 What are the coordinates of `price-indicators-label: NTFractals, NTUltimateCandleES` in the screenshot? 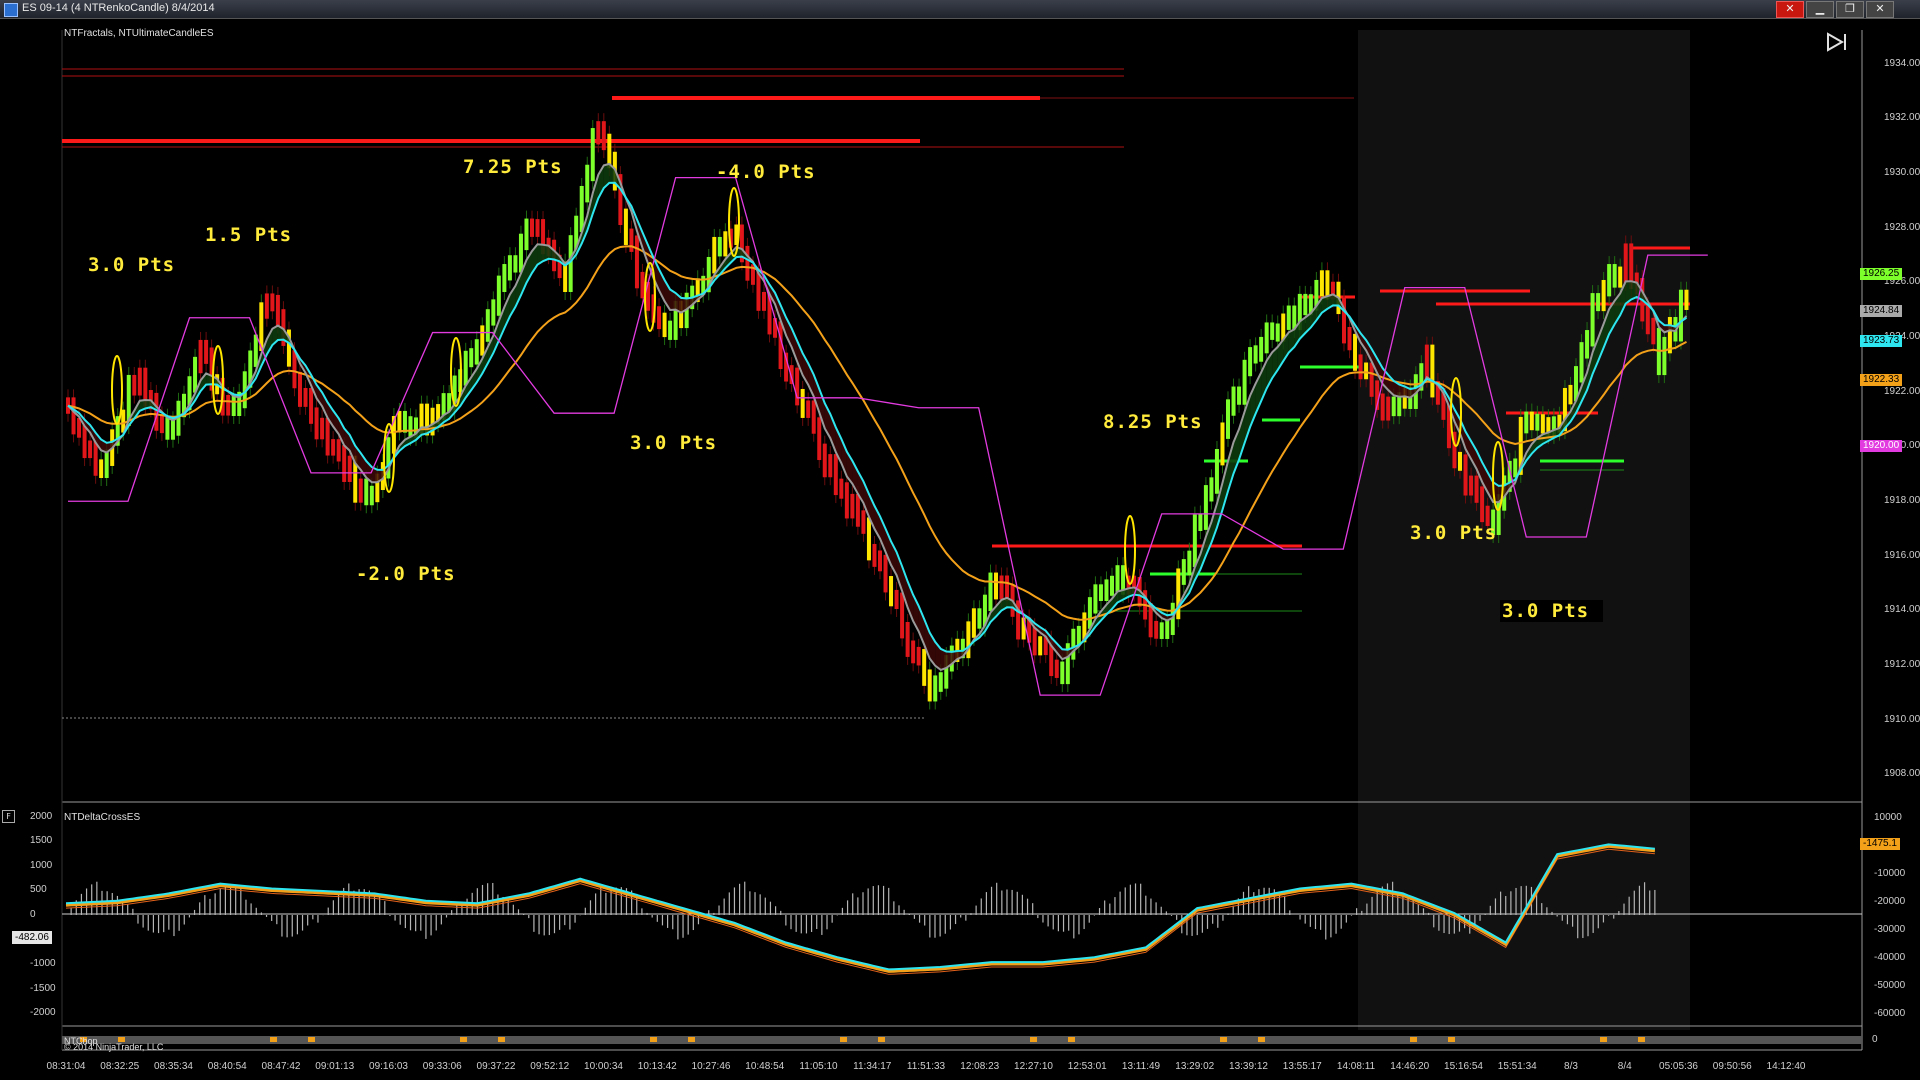 It's located at (139, 33).